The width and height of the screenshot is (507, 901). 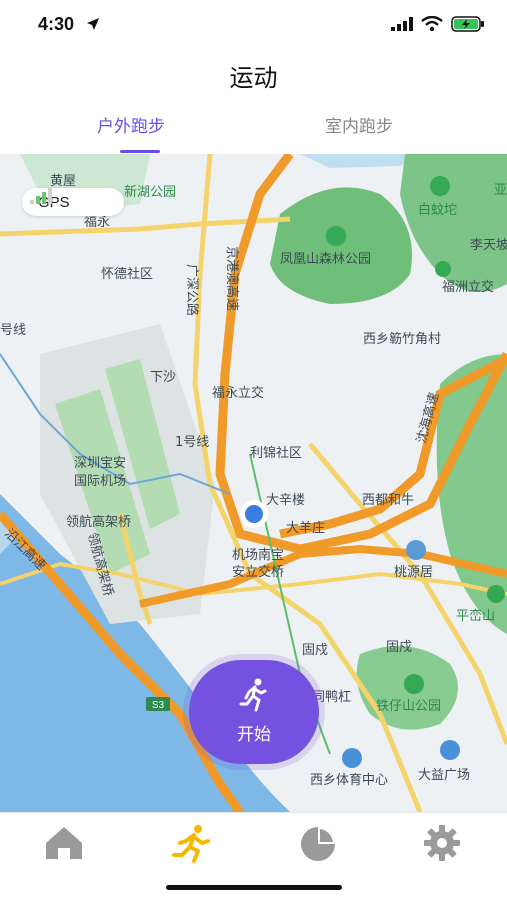 I want to click on label-lijin: 利锦社区, so click(x=276, y=453).